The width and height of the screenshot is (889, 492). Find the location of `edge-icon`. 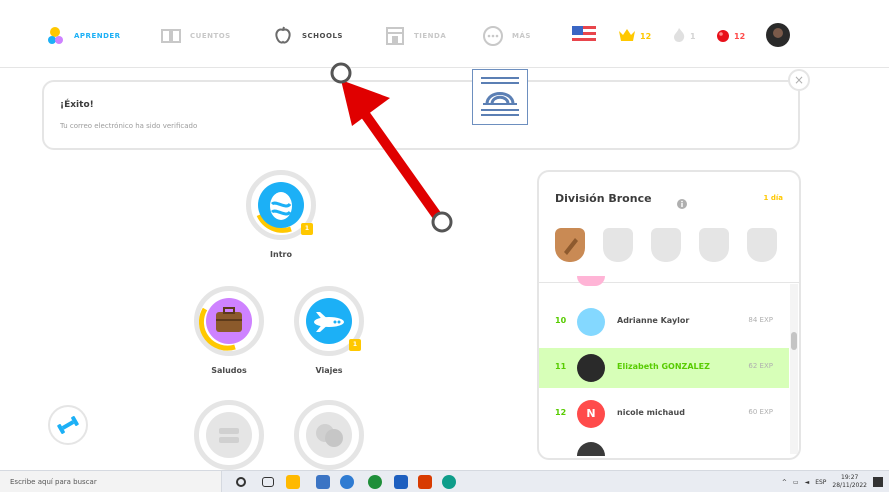

edge-icon is located at coordinates (347, 482).